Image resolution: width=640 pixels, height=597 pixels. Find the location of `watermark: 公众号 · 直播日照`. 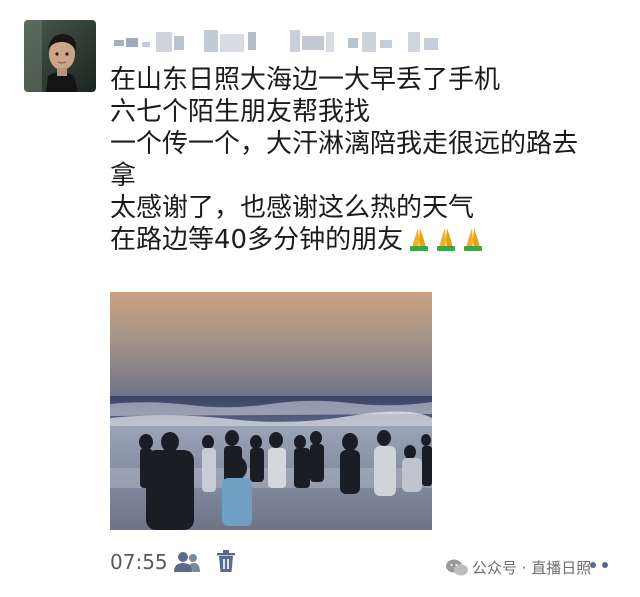

watermark: 公众号 · 直播日照 is located at coordinates (518, 568).